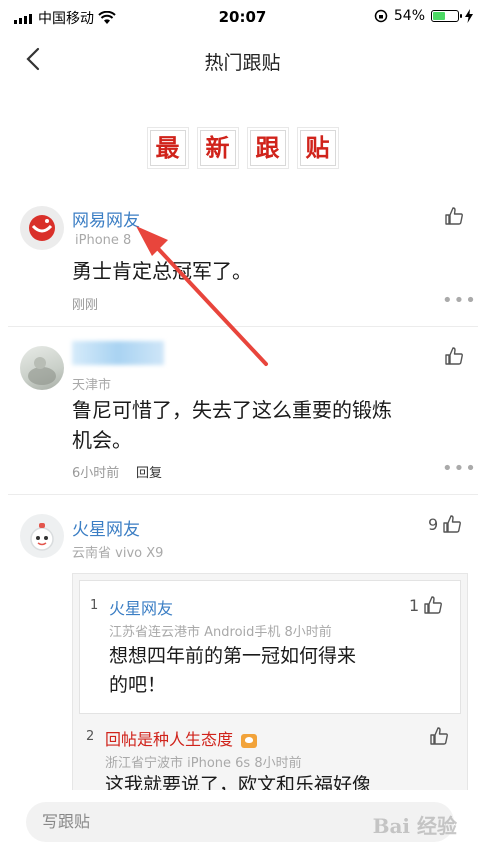  What do you see at coordinates (242, 823) in the screenshot?
I see `bottom-bar: 写跟贴 Bai 经验` at bounding box center [242, 823].